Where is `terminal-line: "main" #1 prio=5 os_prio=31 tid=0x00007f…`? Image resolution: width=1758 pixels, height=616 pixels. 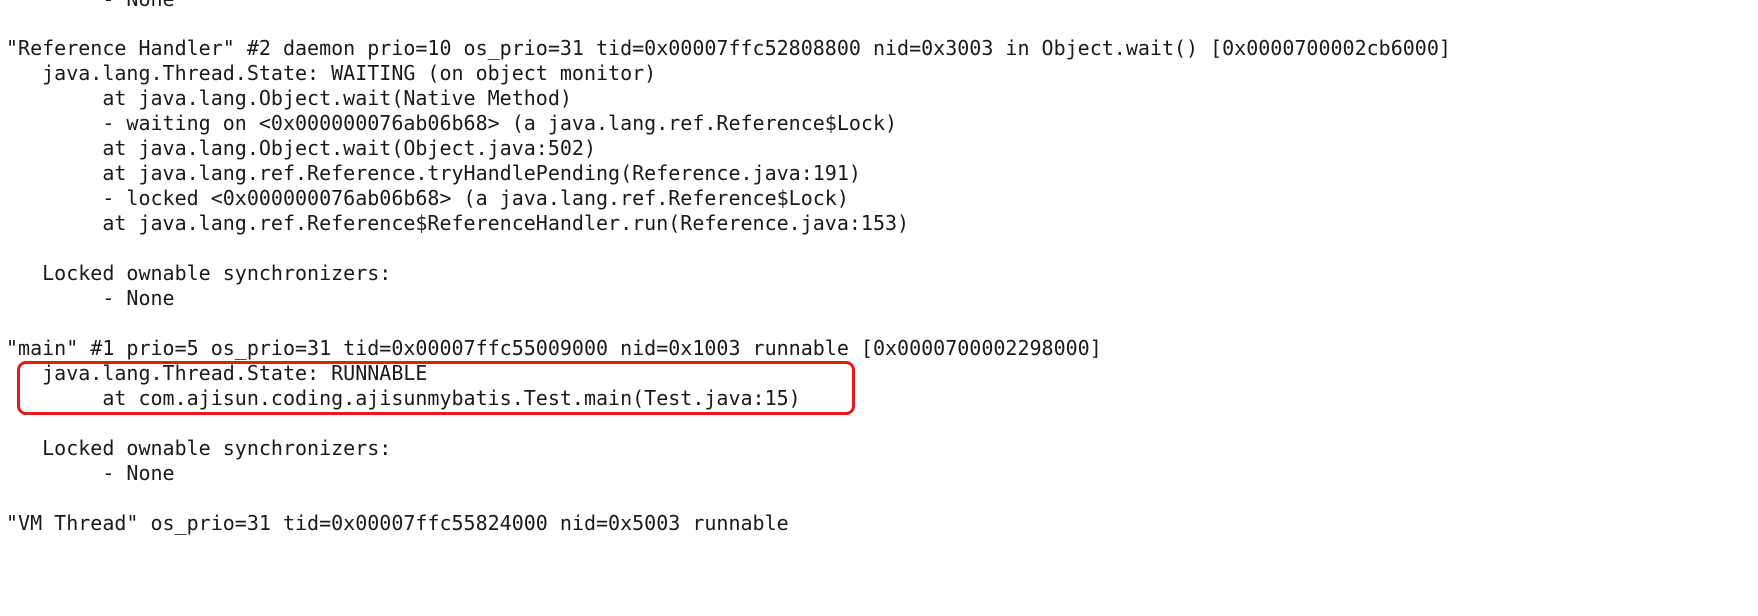
terminal-line: "main" #1 prio=5 os_prio=31 tid=0x00007f… is located at coordinates (554, 348).